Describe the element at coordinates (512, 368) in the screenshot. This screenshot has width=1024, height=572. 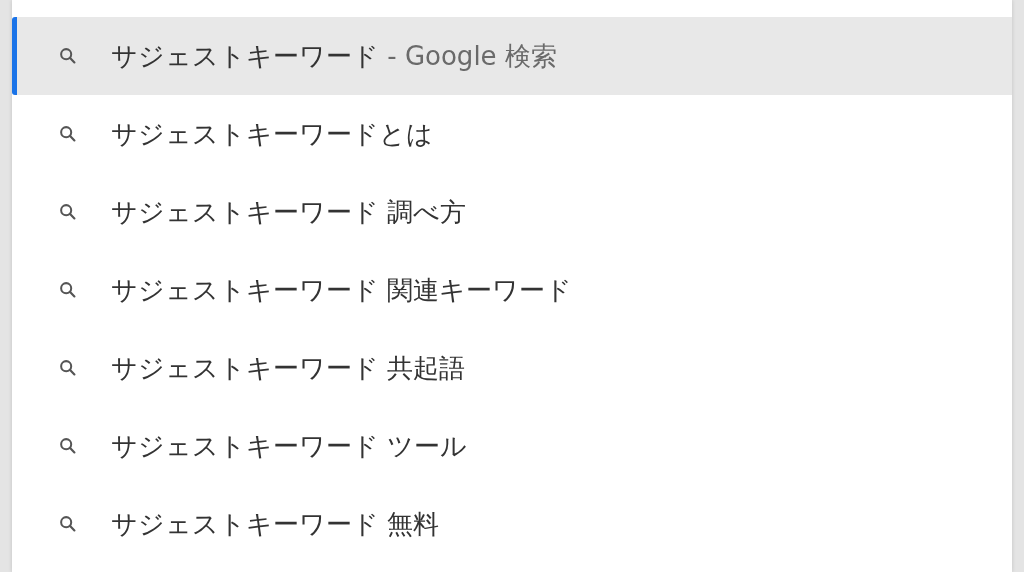
I see `suggestion-item: サジェストキーワード 共起語` at that location.